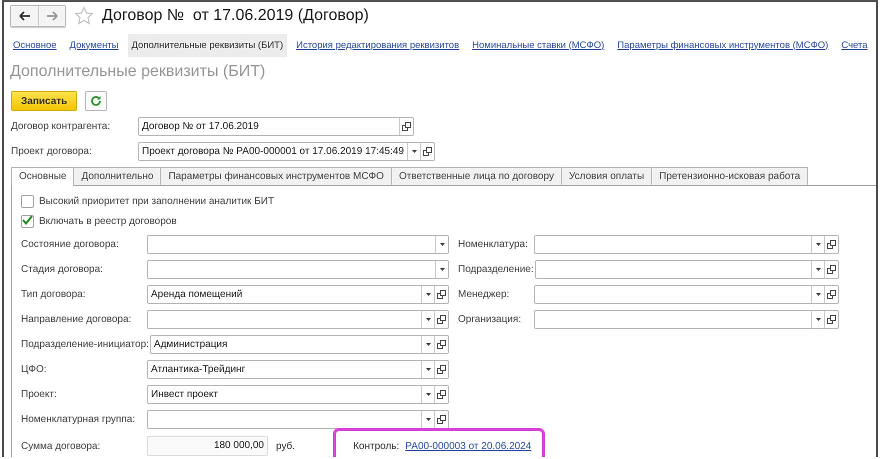 This screenshot has height=459, width=880. I want to click on input-field: Атлантика-Трейдинг, so click(298, 369).